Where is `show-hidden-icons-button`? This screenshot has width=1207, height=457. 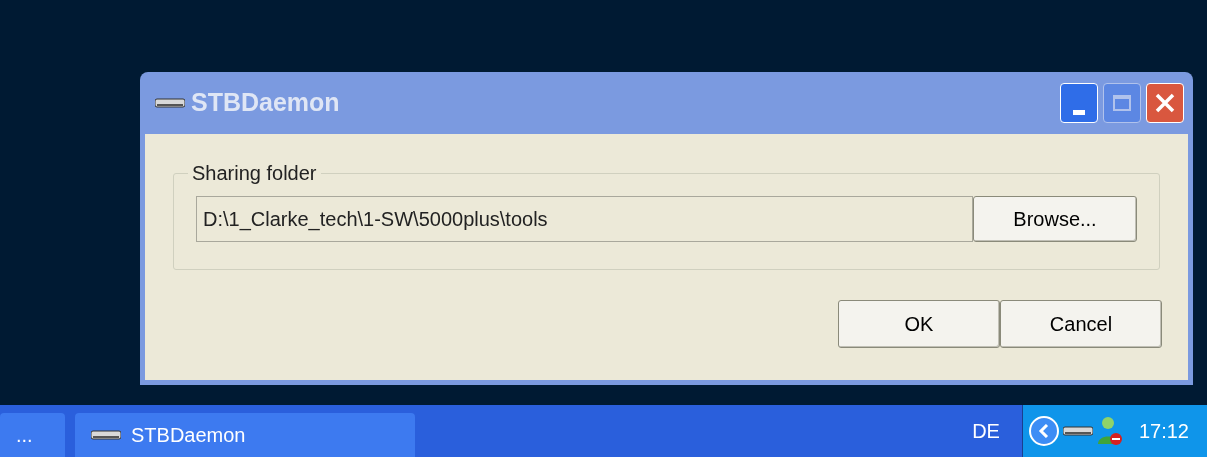 show-hidden-icons-button is located at coordinates (1043, 431).